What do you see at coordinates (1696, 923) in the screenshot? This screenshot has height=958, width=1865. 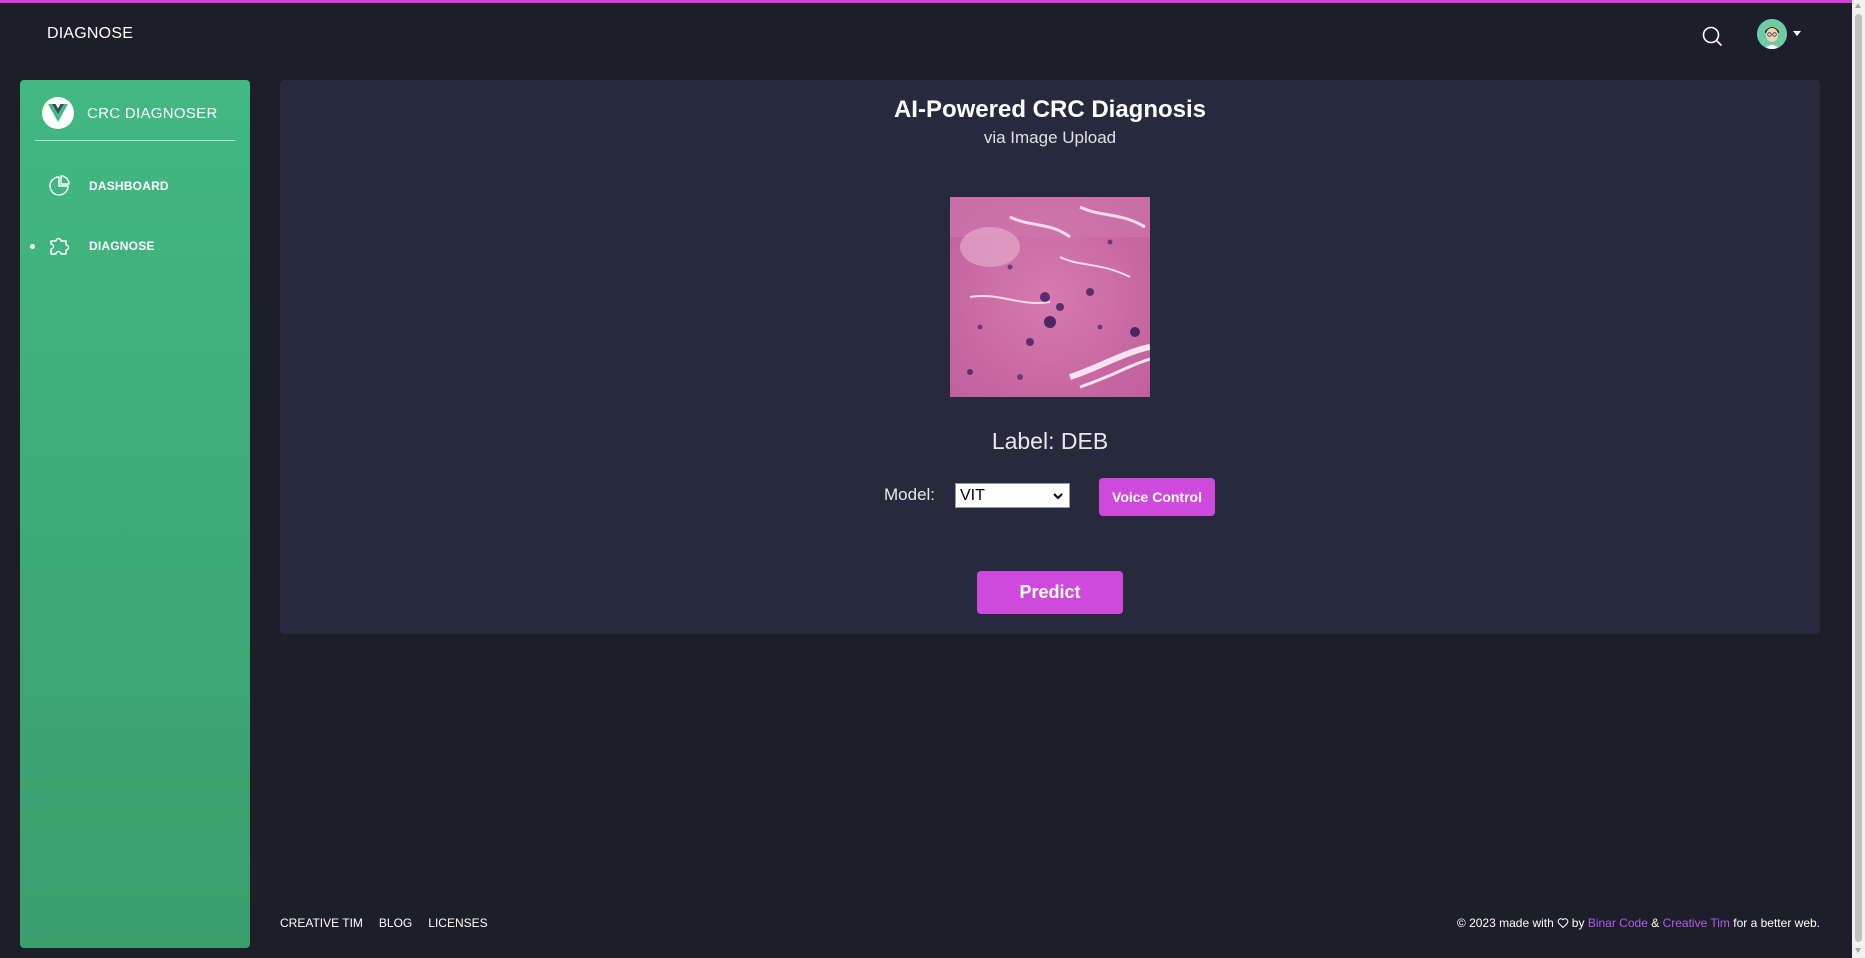 I see `author-link-creative-tim: Creative Tim` at bounding box center [1696, 923].